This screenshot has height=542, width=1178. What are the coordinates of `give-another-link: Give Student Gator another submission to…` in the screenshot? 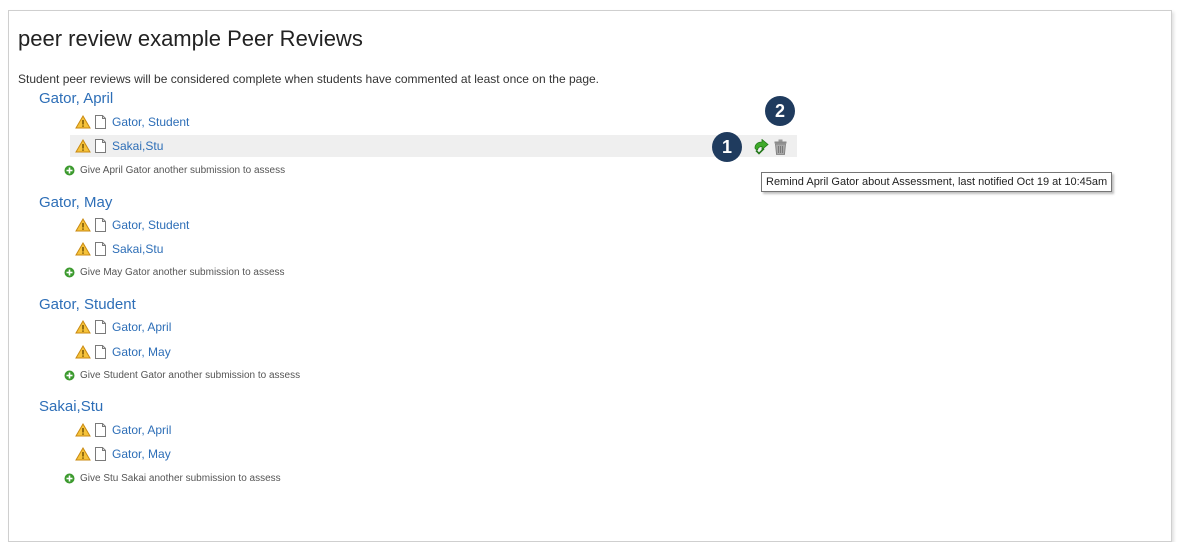 It's located at (190, 375).